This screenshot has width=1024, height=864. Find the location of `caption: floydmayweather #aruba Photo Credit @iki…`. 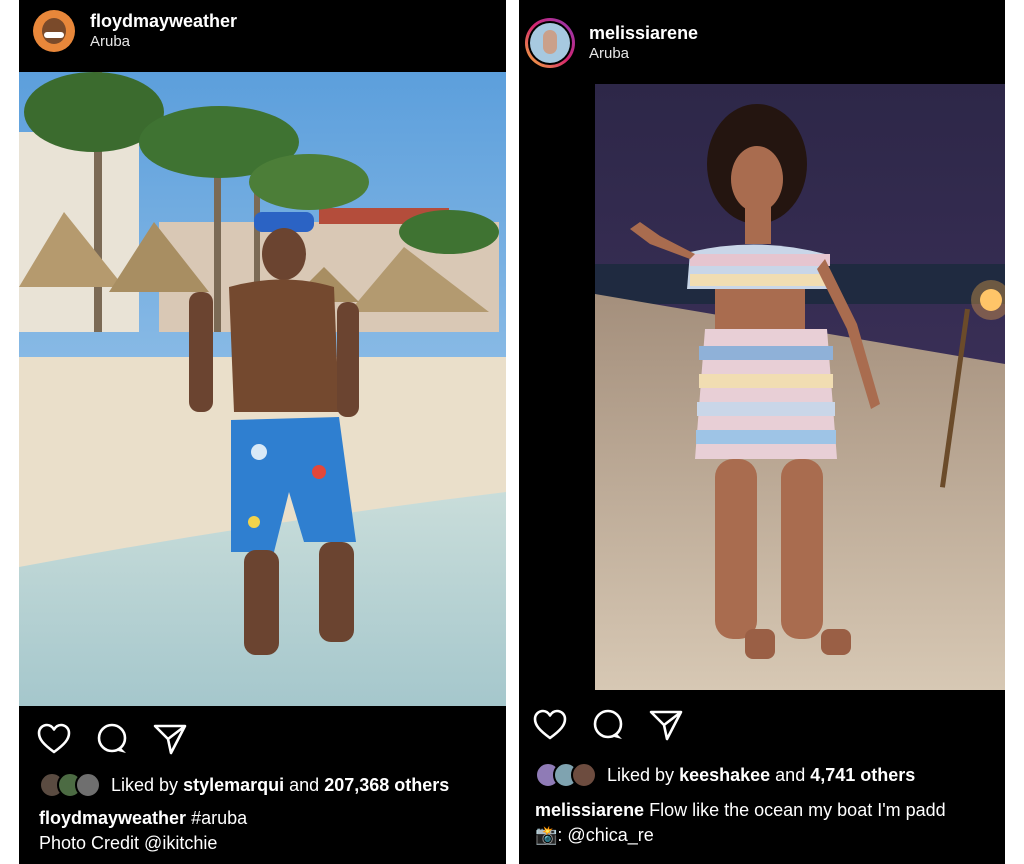

caption: floydmayweather #aruba Photo Credit @iki… is located at coordinates (143, 831).